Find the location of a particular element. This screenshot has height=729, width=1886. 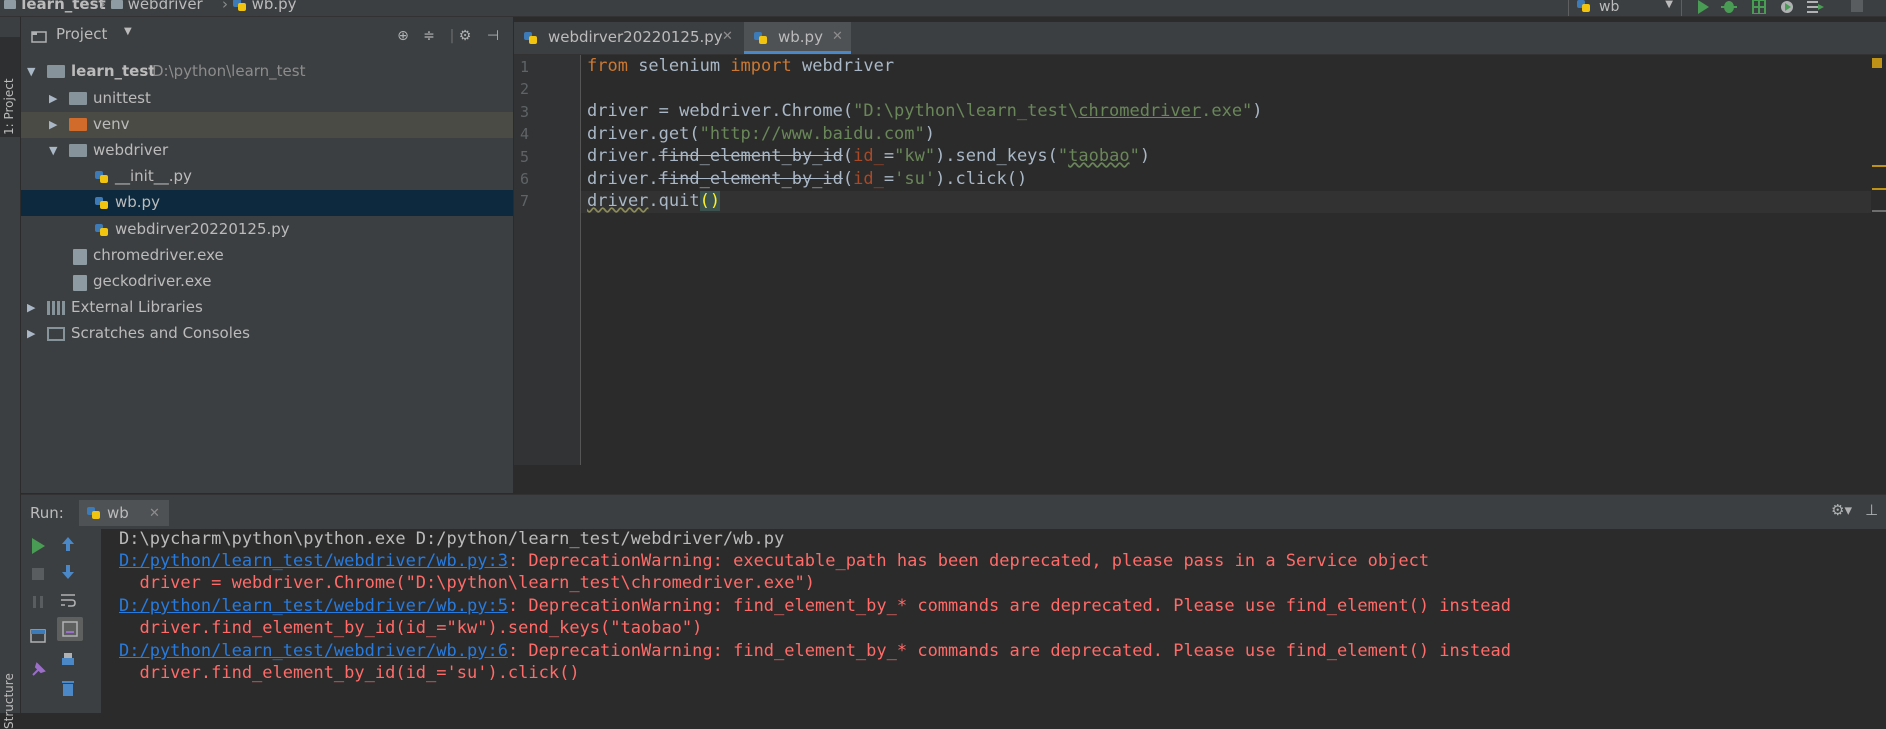

left-tool-strip: 1: Project Structure is located at coordinates (10, 373).